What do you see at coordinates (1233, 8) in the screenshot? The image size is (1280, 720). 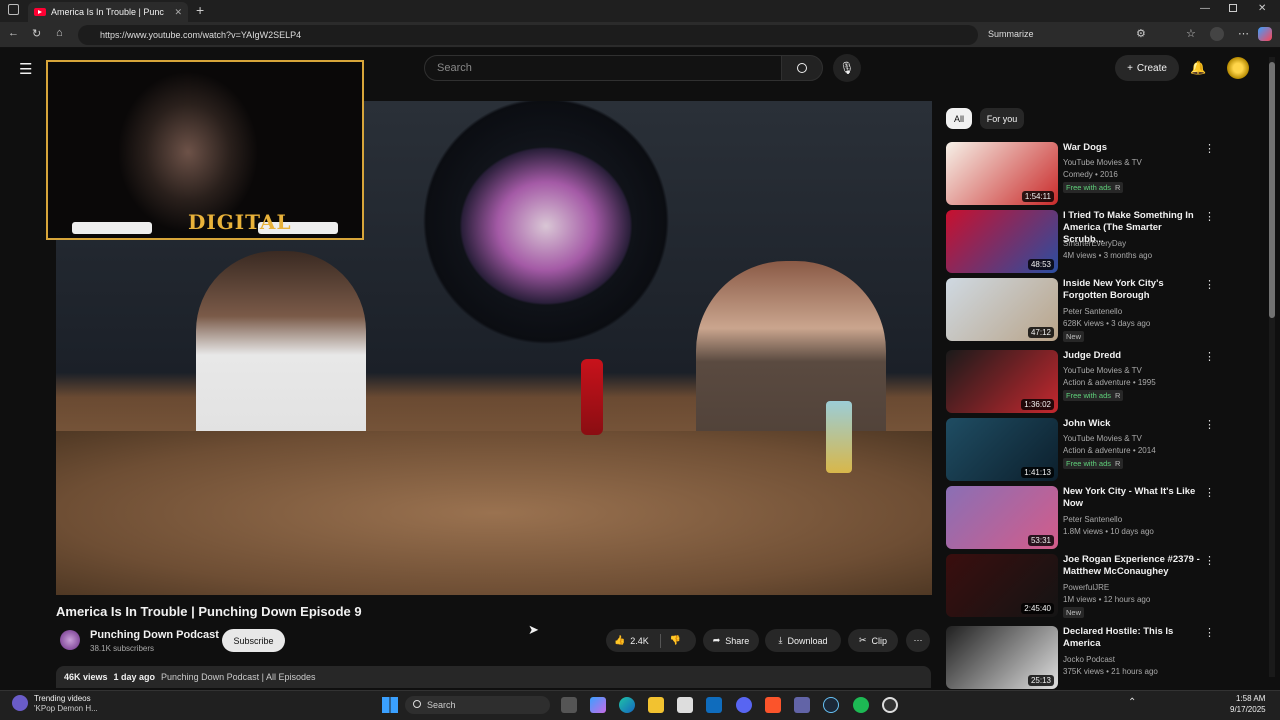 I see `maximize-icon` at bounding box center [1233, 8].